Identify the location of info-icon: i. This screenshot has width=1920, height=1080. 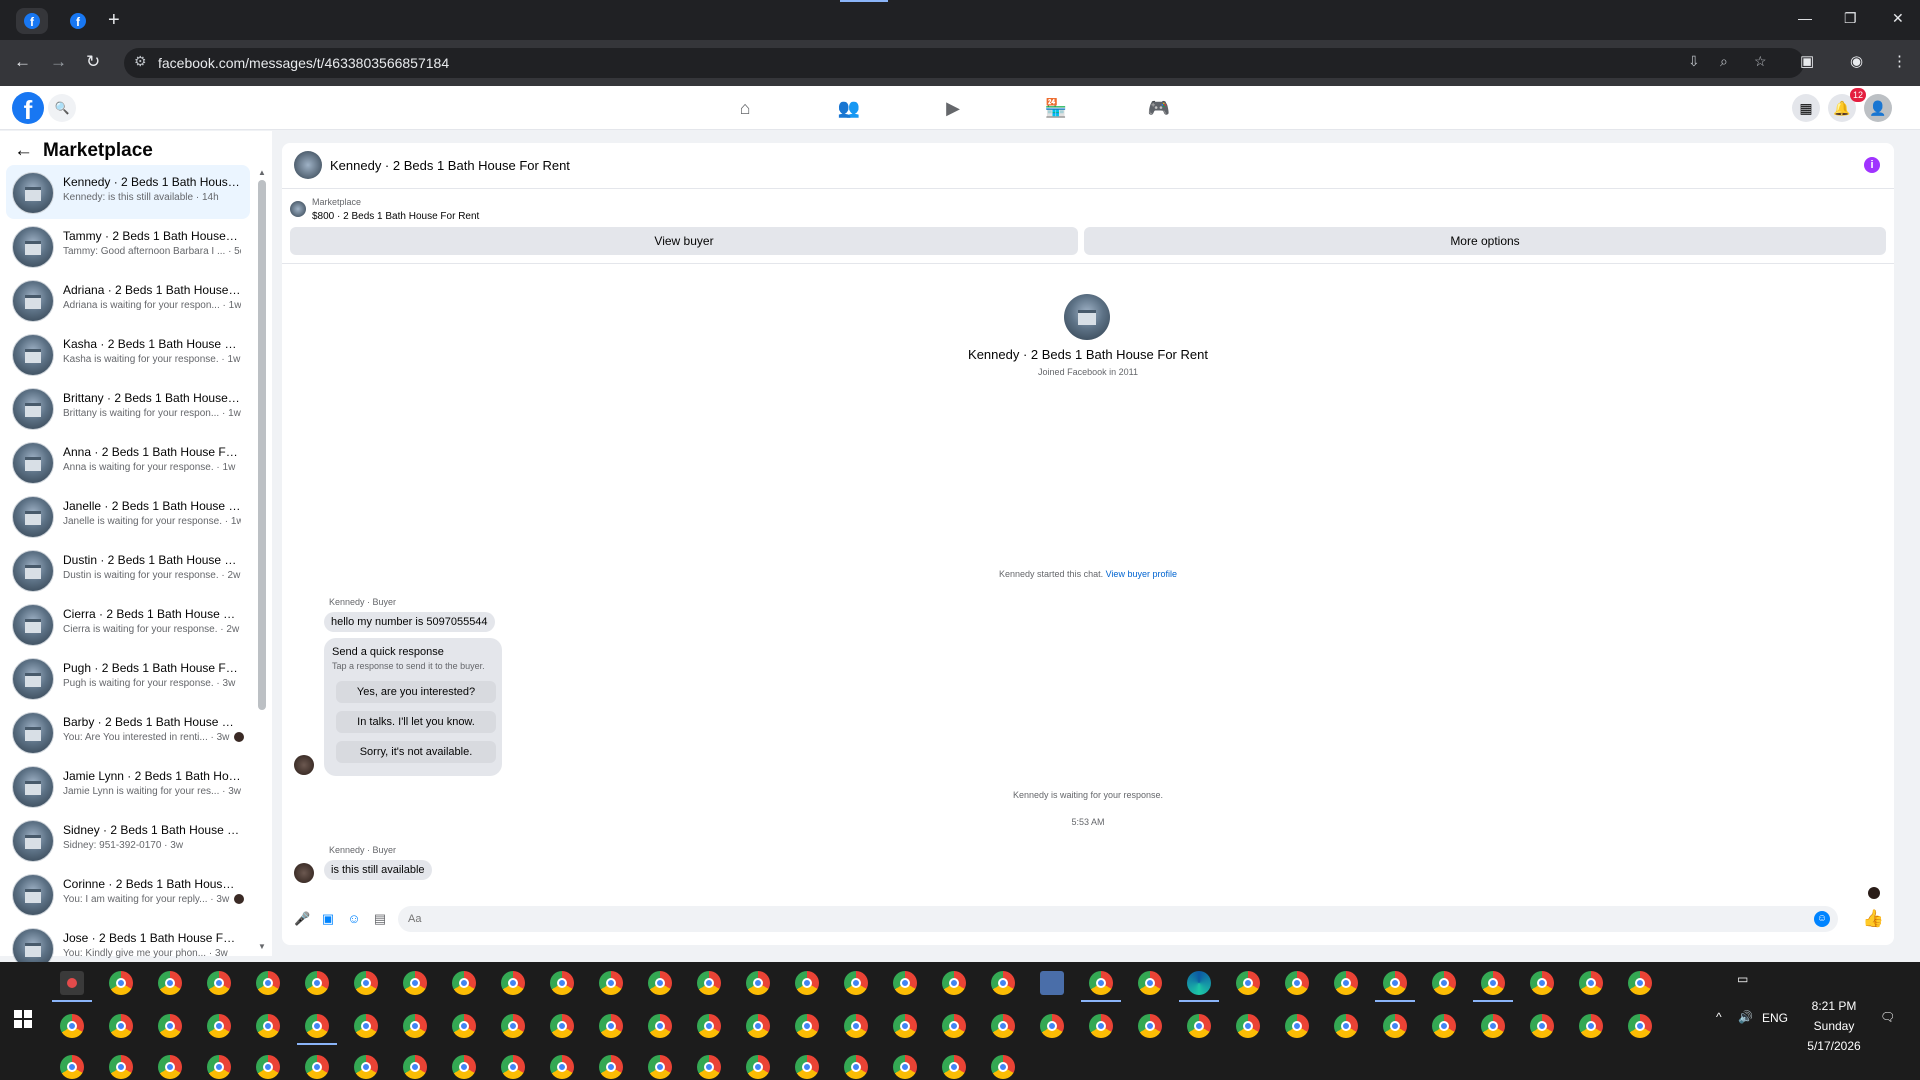
(1872, 165).